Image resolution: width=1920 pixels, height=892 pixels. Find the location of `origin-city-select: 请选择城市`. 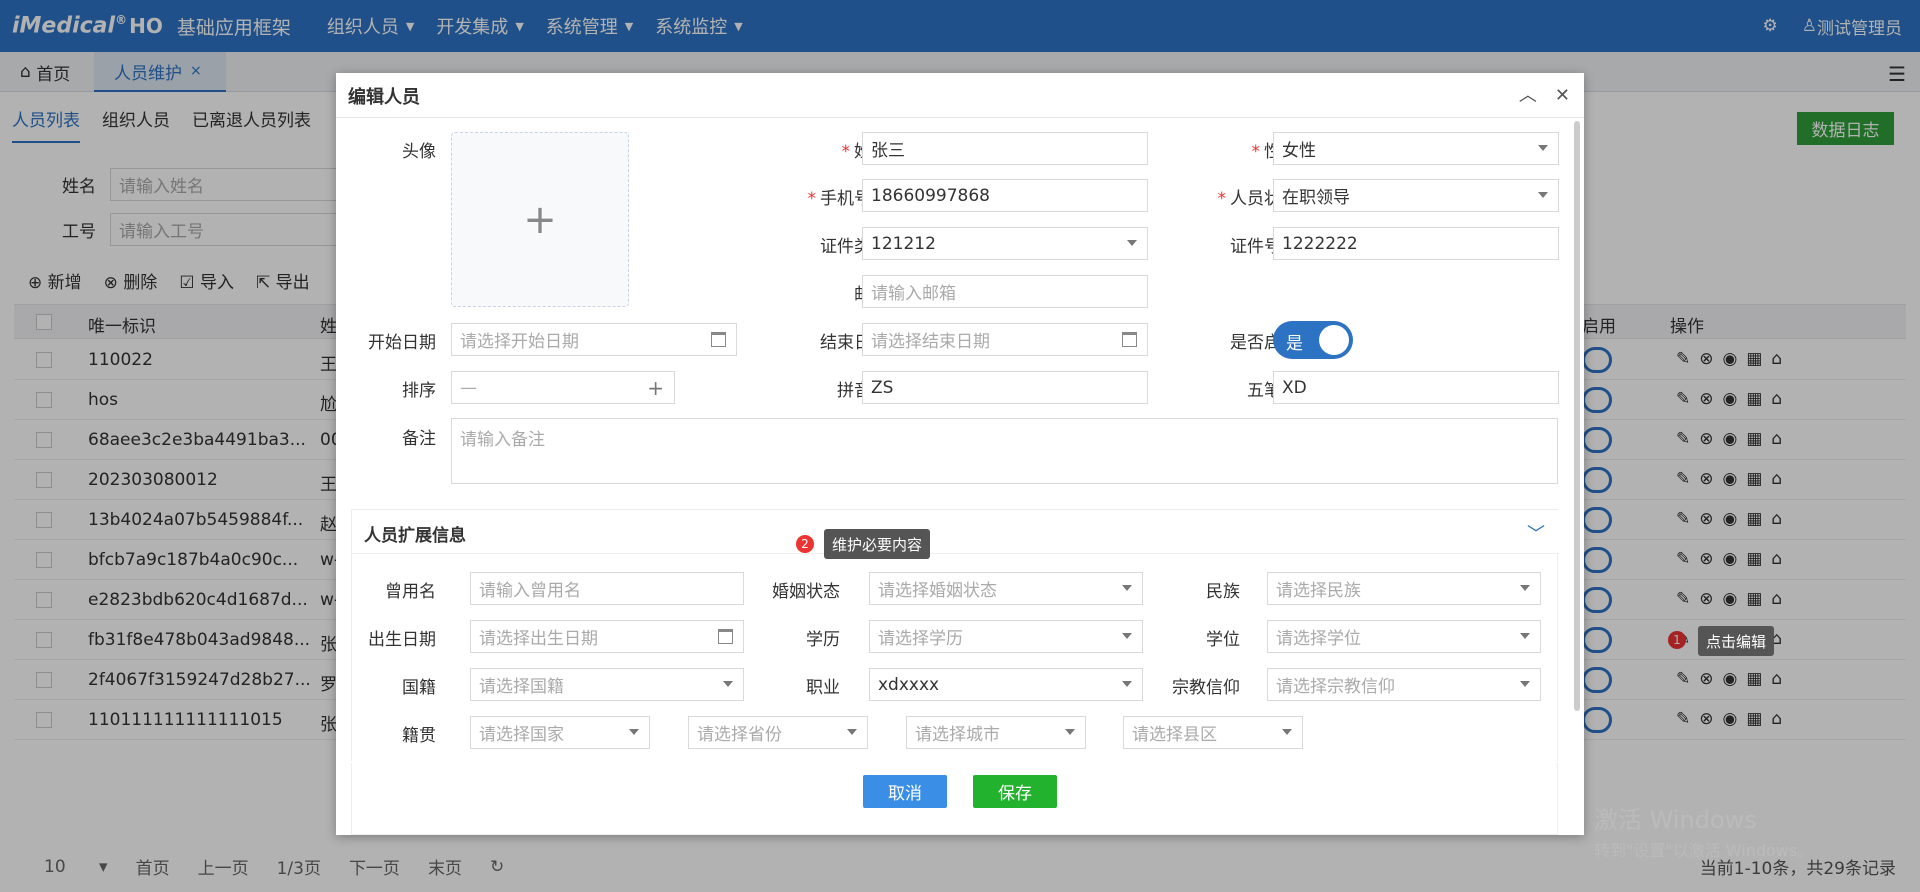

origin-city-select: 请选择城市 is located at coordinates (996, 732).